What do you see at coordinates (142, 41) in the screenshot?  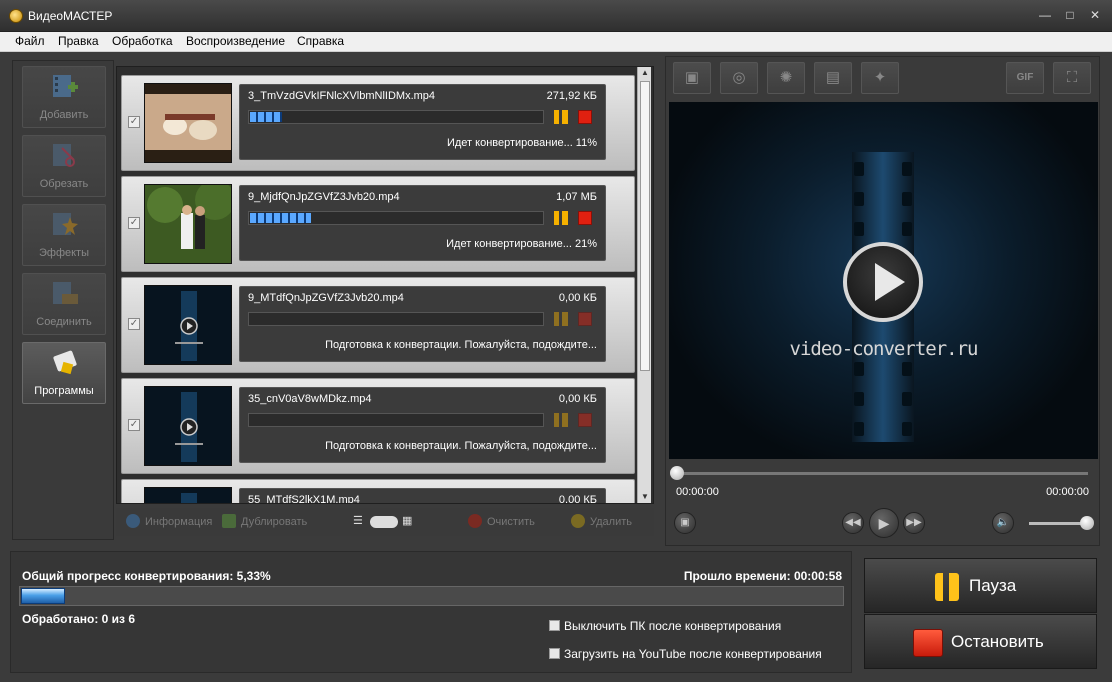 I see `menu-processing: Обработка` at bounding box center [142, 41].